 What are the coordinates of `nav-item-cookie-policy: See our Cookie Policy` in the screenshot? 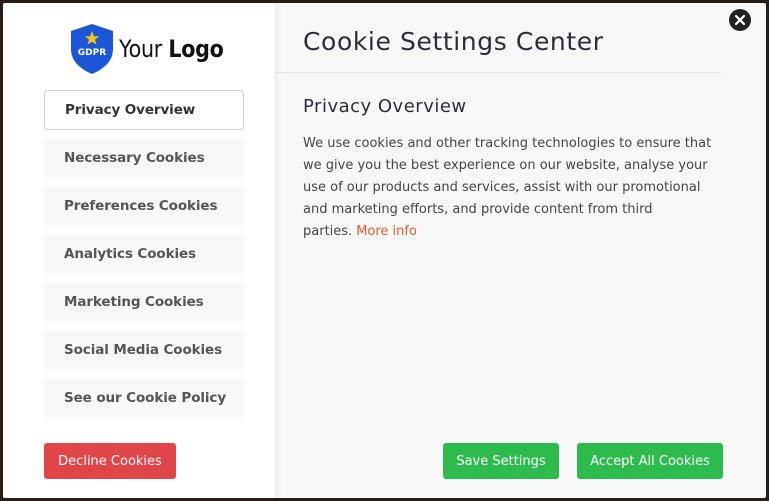 It's located at (144, 398).